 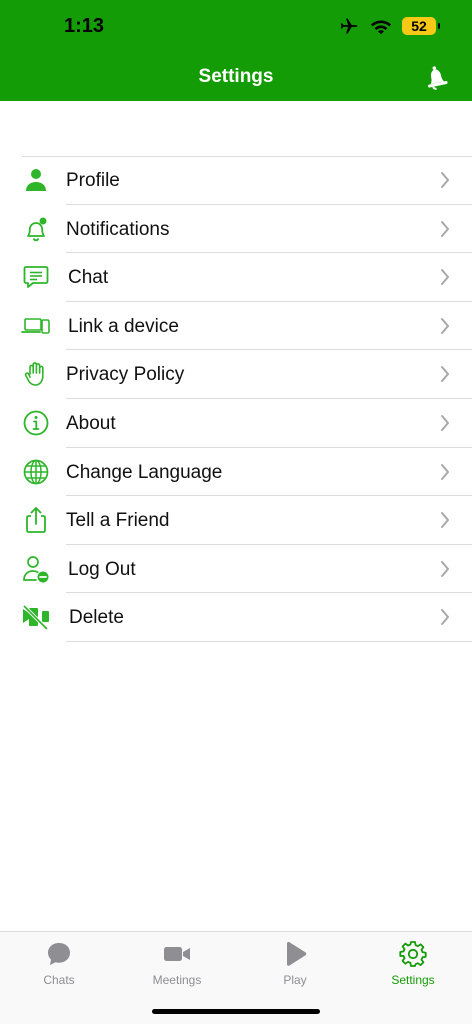 What do you see at coordinates (36, 374) in the screenshot?
I see `hand-icon` at bounding box center [36, 374].